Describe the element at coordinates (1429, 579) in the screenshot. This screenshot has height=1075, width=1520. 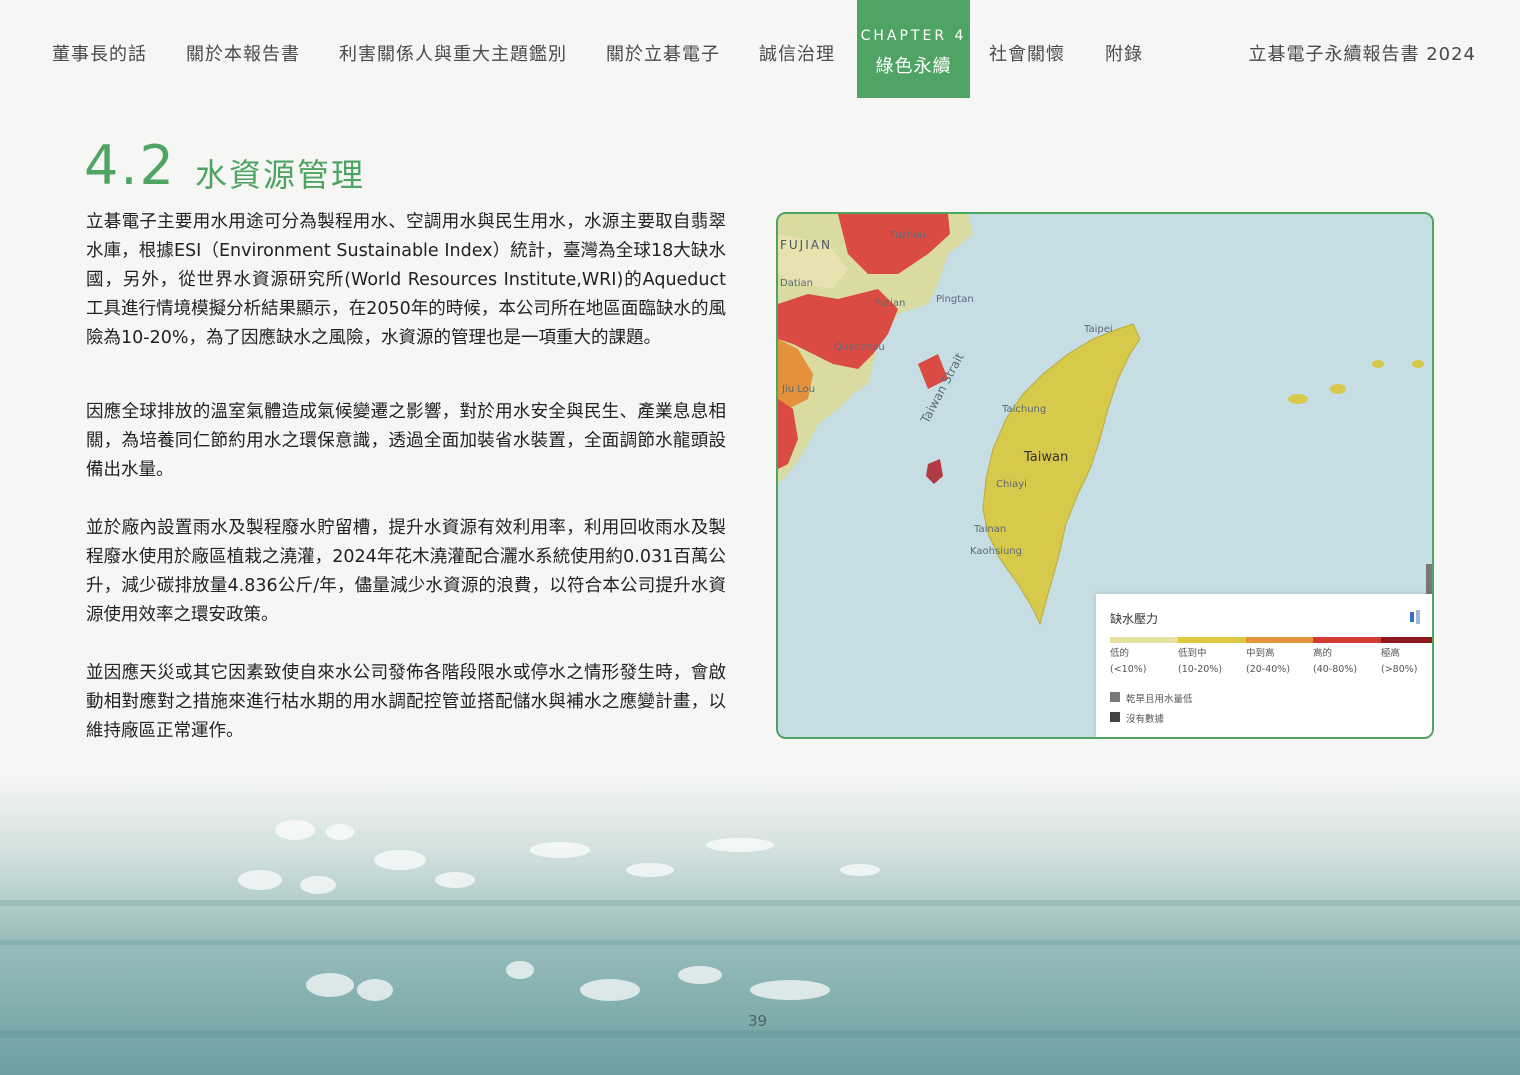
I see `map-scrollbar` at that location.